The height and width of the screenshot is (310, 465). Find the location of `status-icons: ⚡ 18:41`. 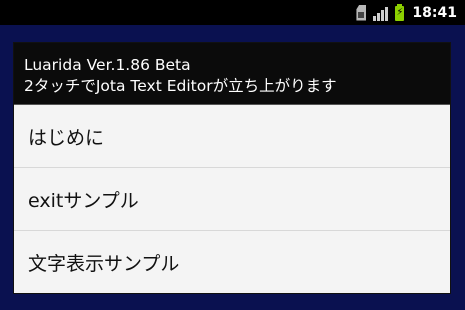

status-icons: ⚡ 18:41 is located at coordinates (410, 12).